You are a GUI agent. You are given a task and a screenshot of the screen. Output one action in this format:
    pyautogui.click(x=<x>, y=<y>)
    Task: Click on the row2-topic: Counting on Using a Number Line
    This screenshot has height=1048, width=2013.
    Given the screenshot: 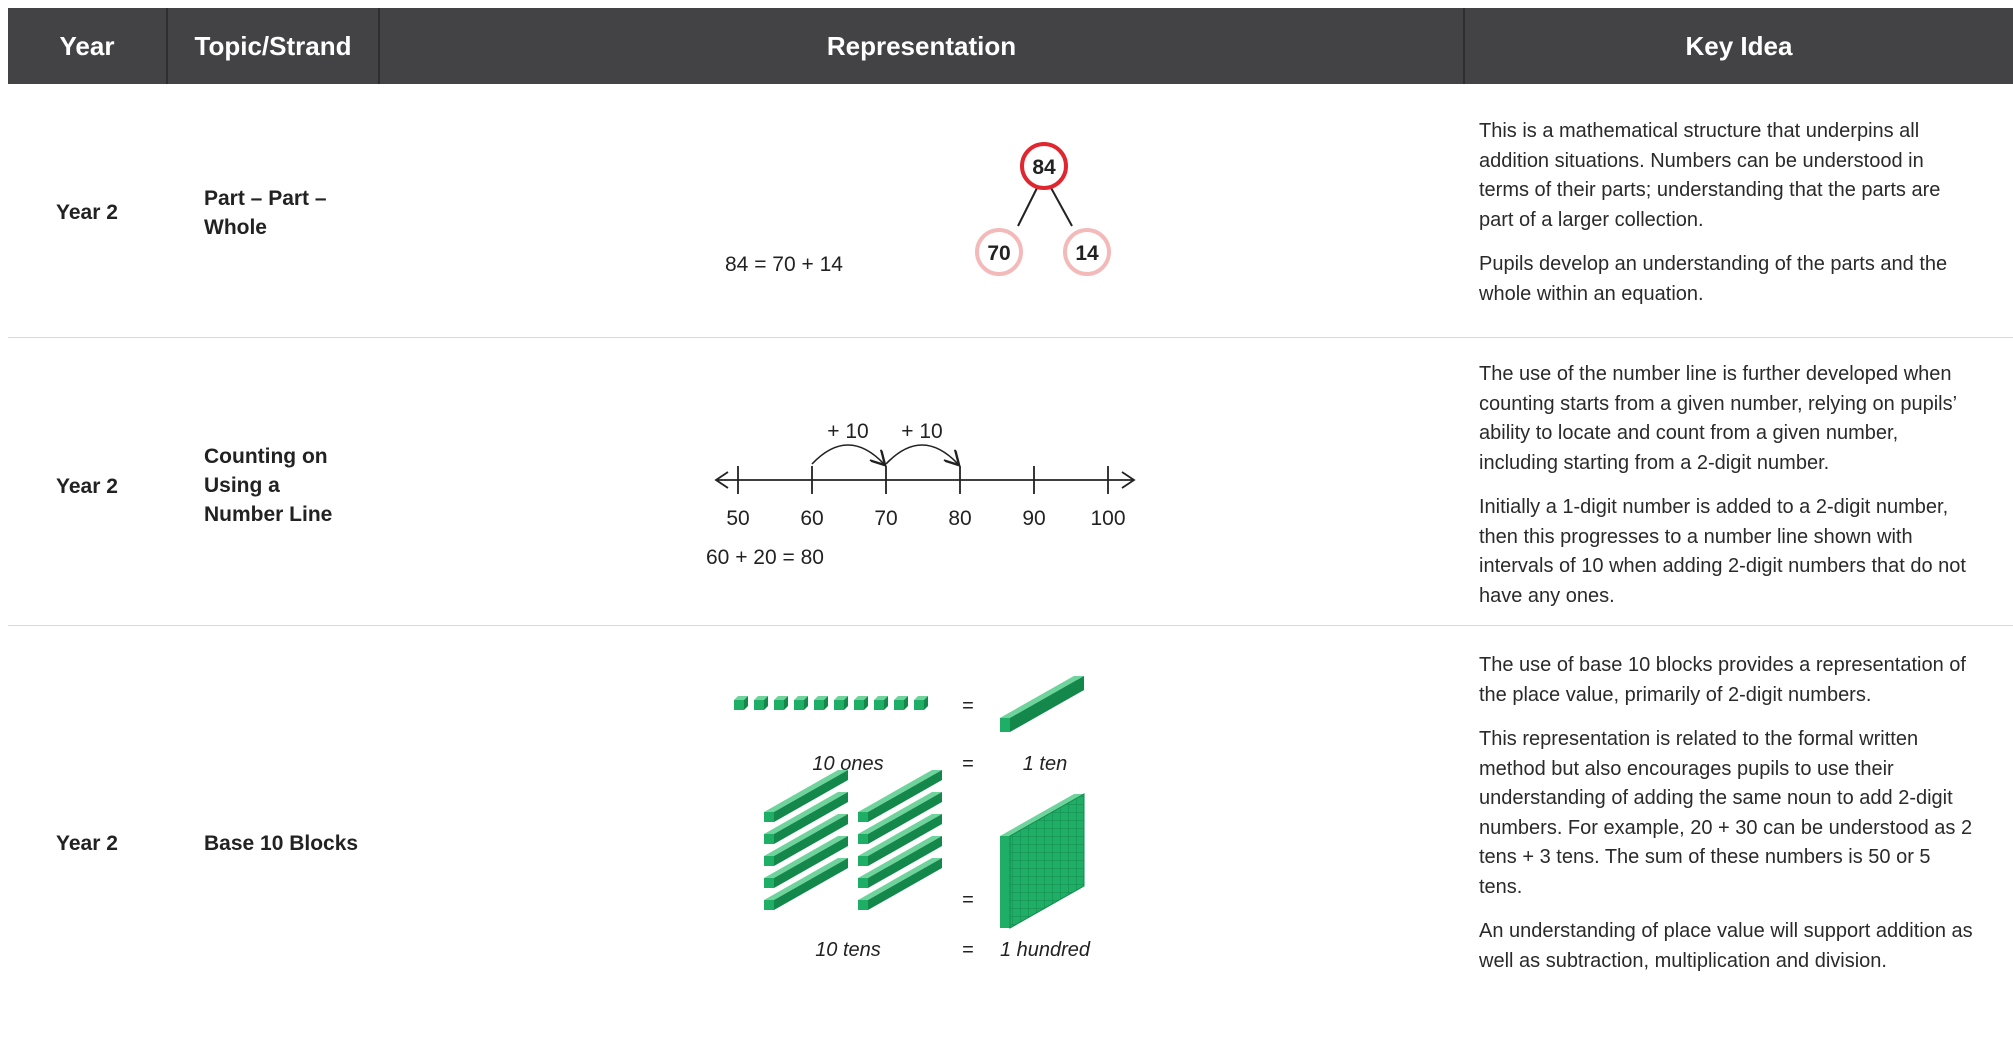 What is the action you would take?
    pyautogui.click(x=274, y=485)
    